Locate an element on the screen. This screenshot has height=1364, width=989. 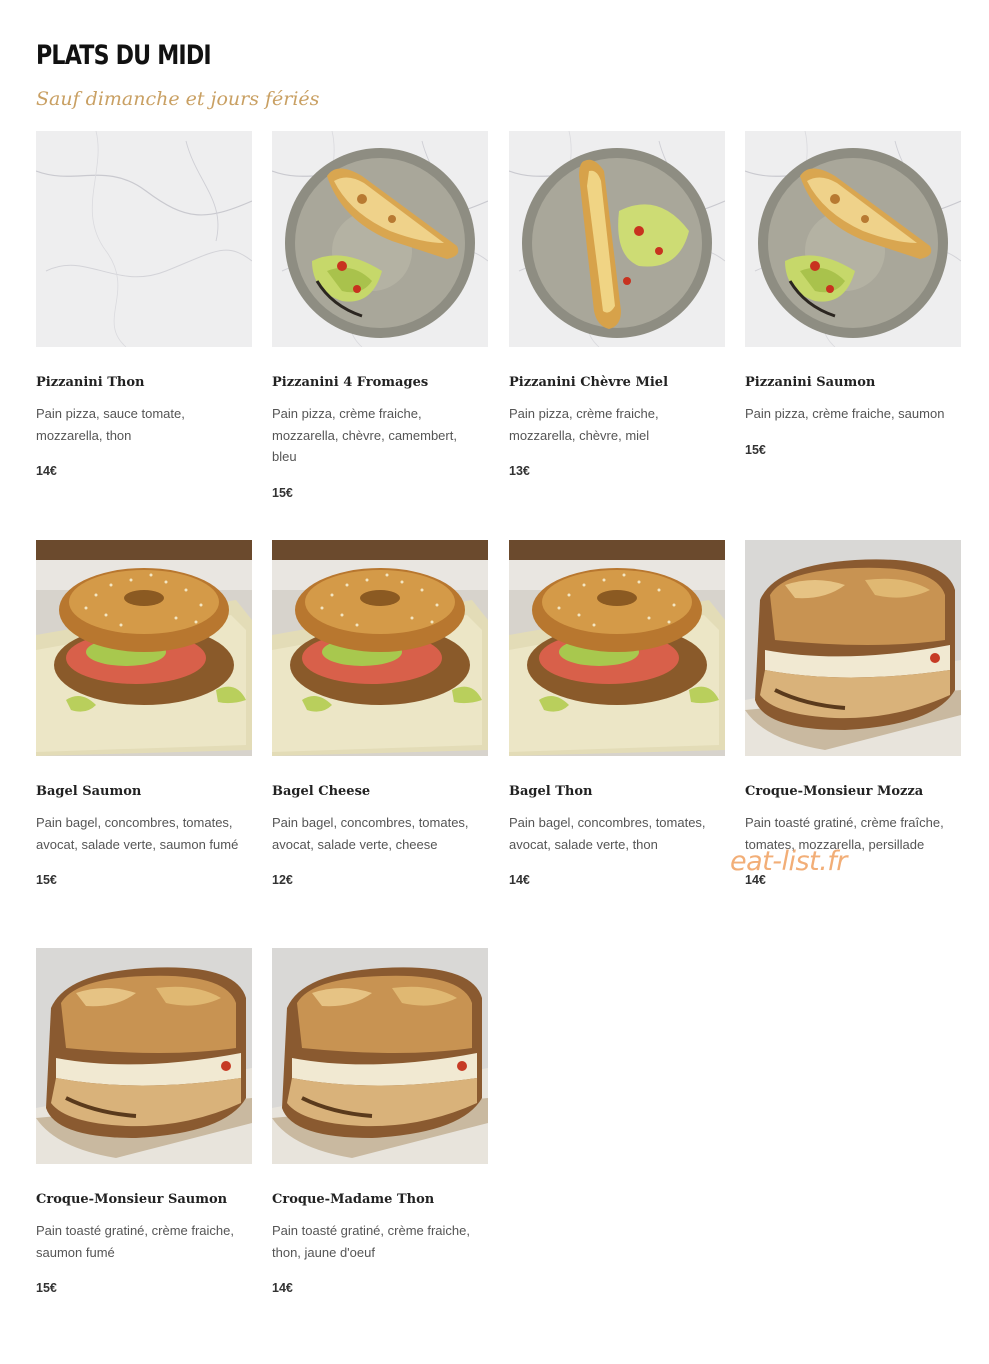
dish-name: Croque-Monsieur Saumon is located at coordinates (132, 1199).